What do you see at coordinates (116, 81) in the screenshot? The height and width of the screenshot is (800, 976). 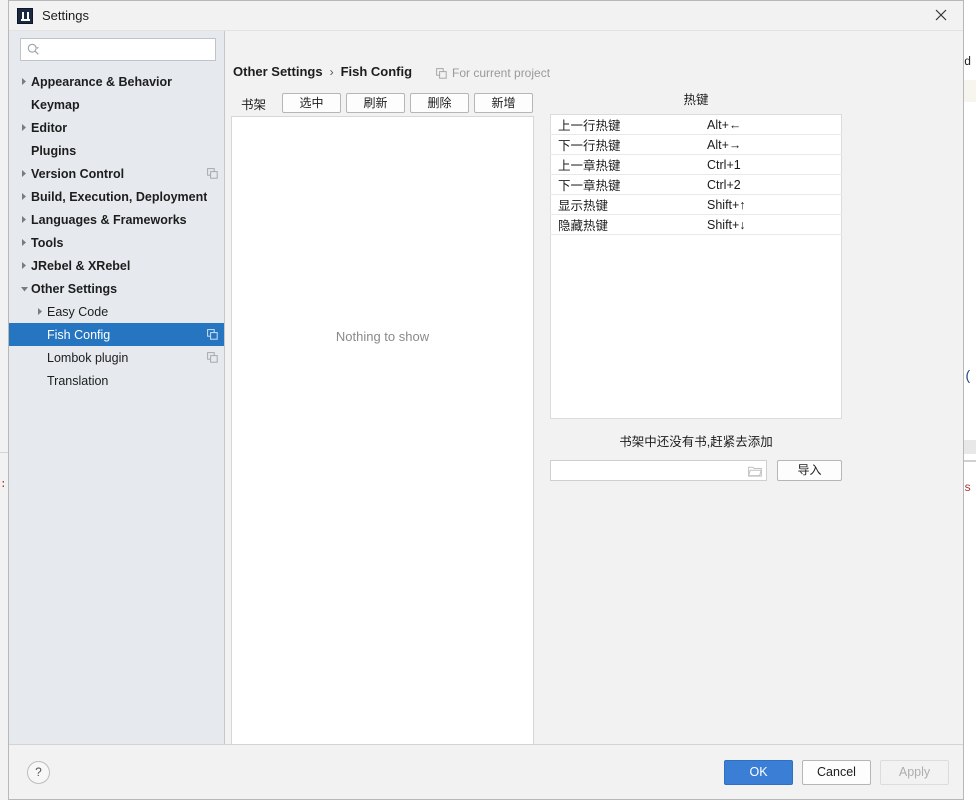 I see `sidebar-item-appearance-behavior: Appearance & Behavior` at bounding box center [116, 81].